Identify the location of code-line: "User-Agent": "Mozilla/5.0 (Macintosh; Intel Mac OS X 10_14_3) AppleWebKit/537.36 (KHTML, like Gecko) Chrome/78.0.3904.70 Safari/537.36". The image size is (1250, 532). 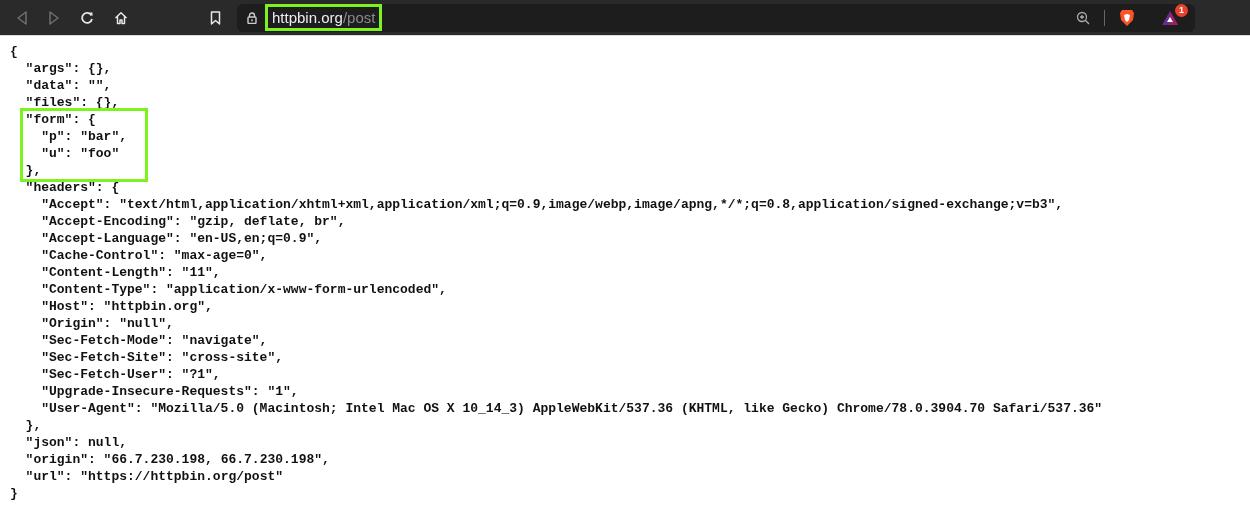
(572, 408).